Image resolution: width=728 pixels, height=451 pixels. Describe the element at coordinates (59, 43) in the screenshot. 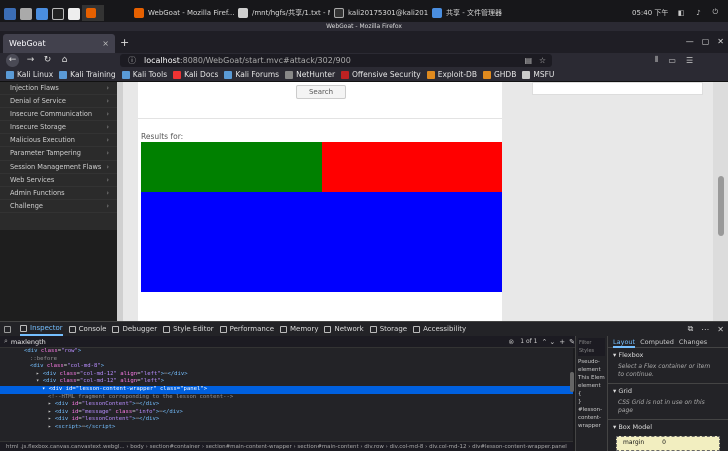

I see `tab-webgoat: WebGoat ×` at that location.